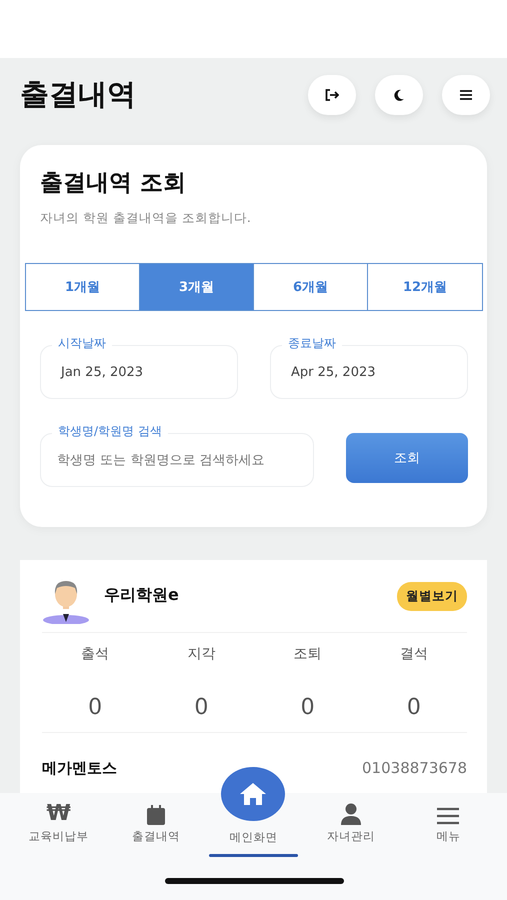  I want to click on calendar-icon, so click(156, 815).